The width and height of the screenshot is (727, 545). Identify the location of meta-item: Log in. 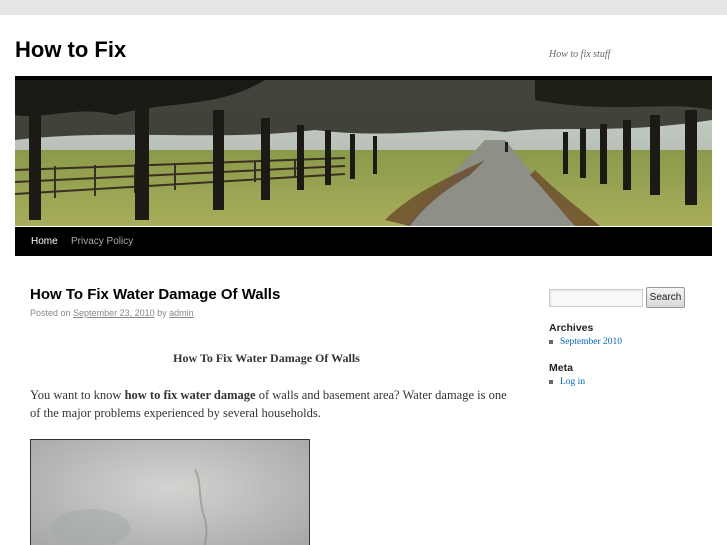
(567, 382).